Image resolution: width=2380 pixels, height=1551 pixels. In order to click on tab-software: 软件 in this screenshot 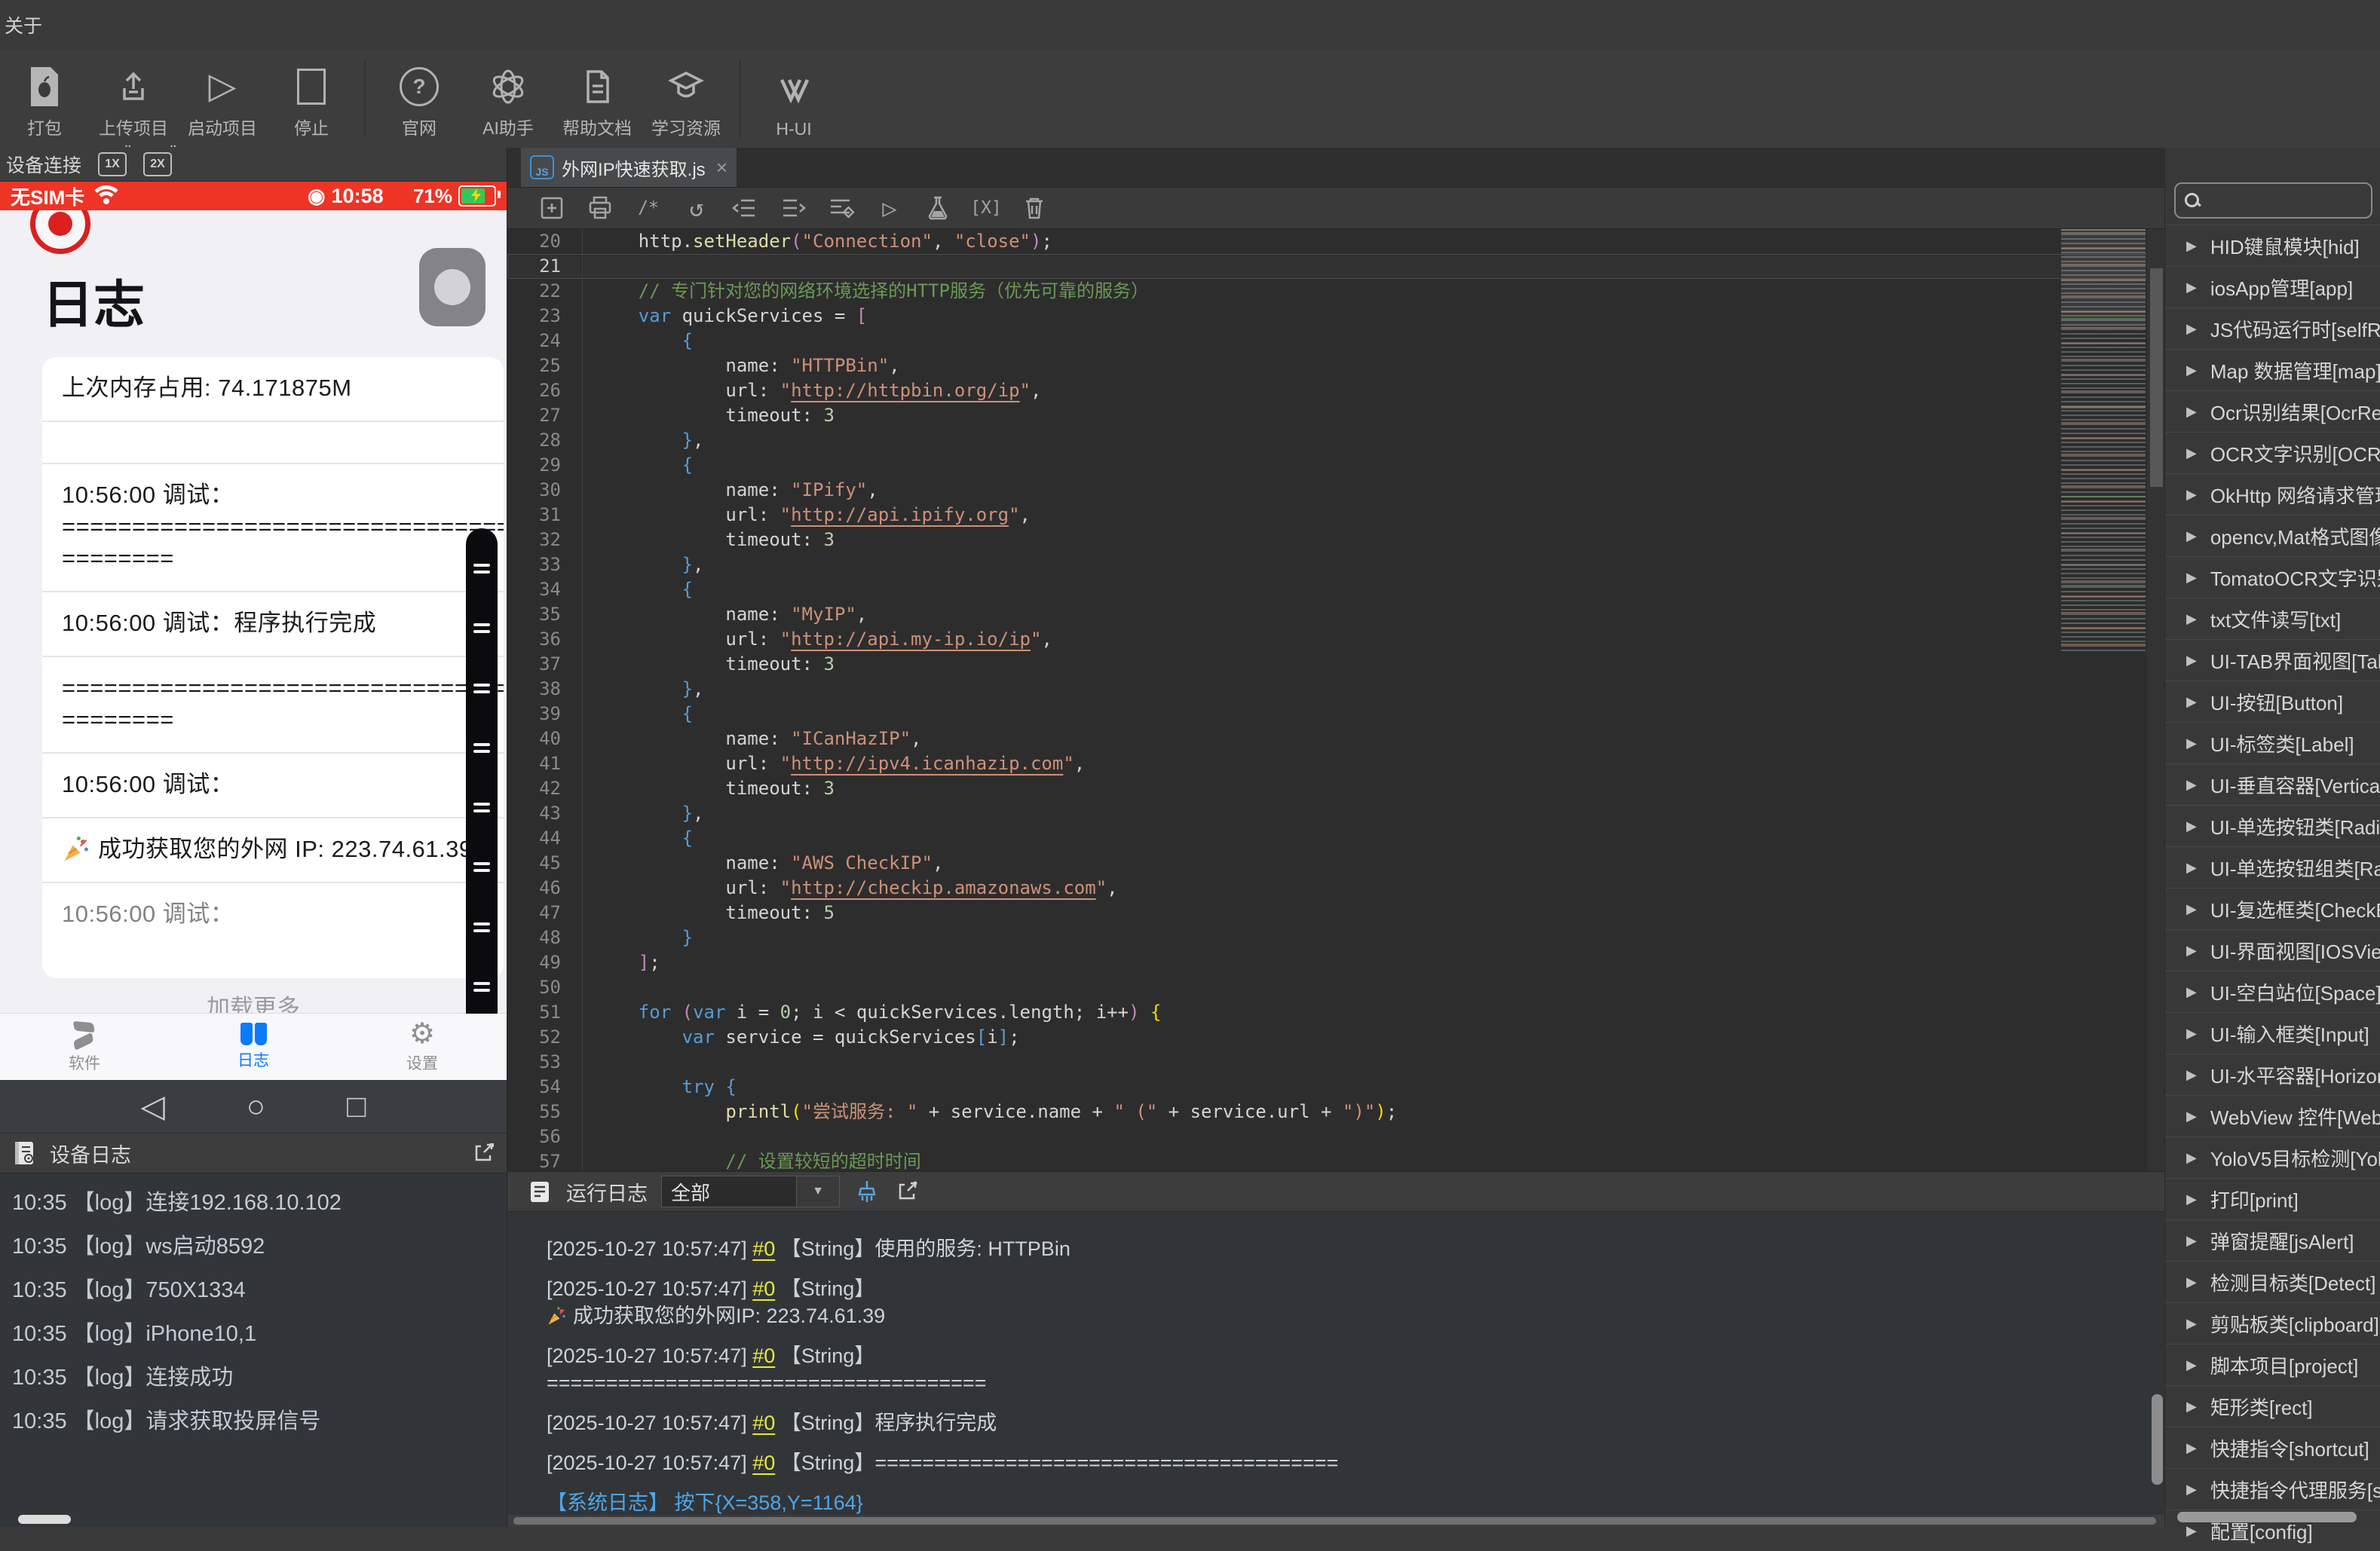, I will do `click(84, 1047)`.